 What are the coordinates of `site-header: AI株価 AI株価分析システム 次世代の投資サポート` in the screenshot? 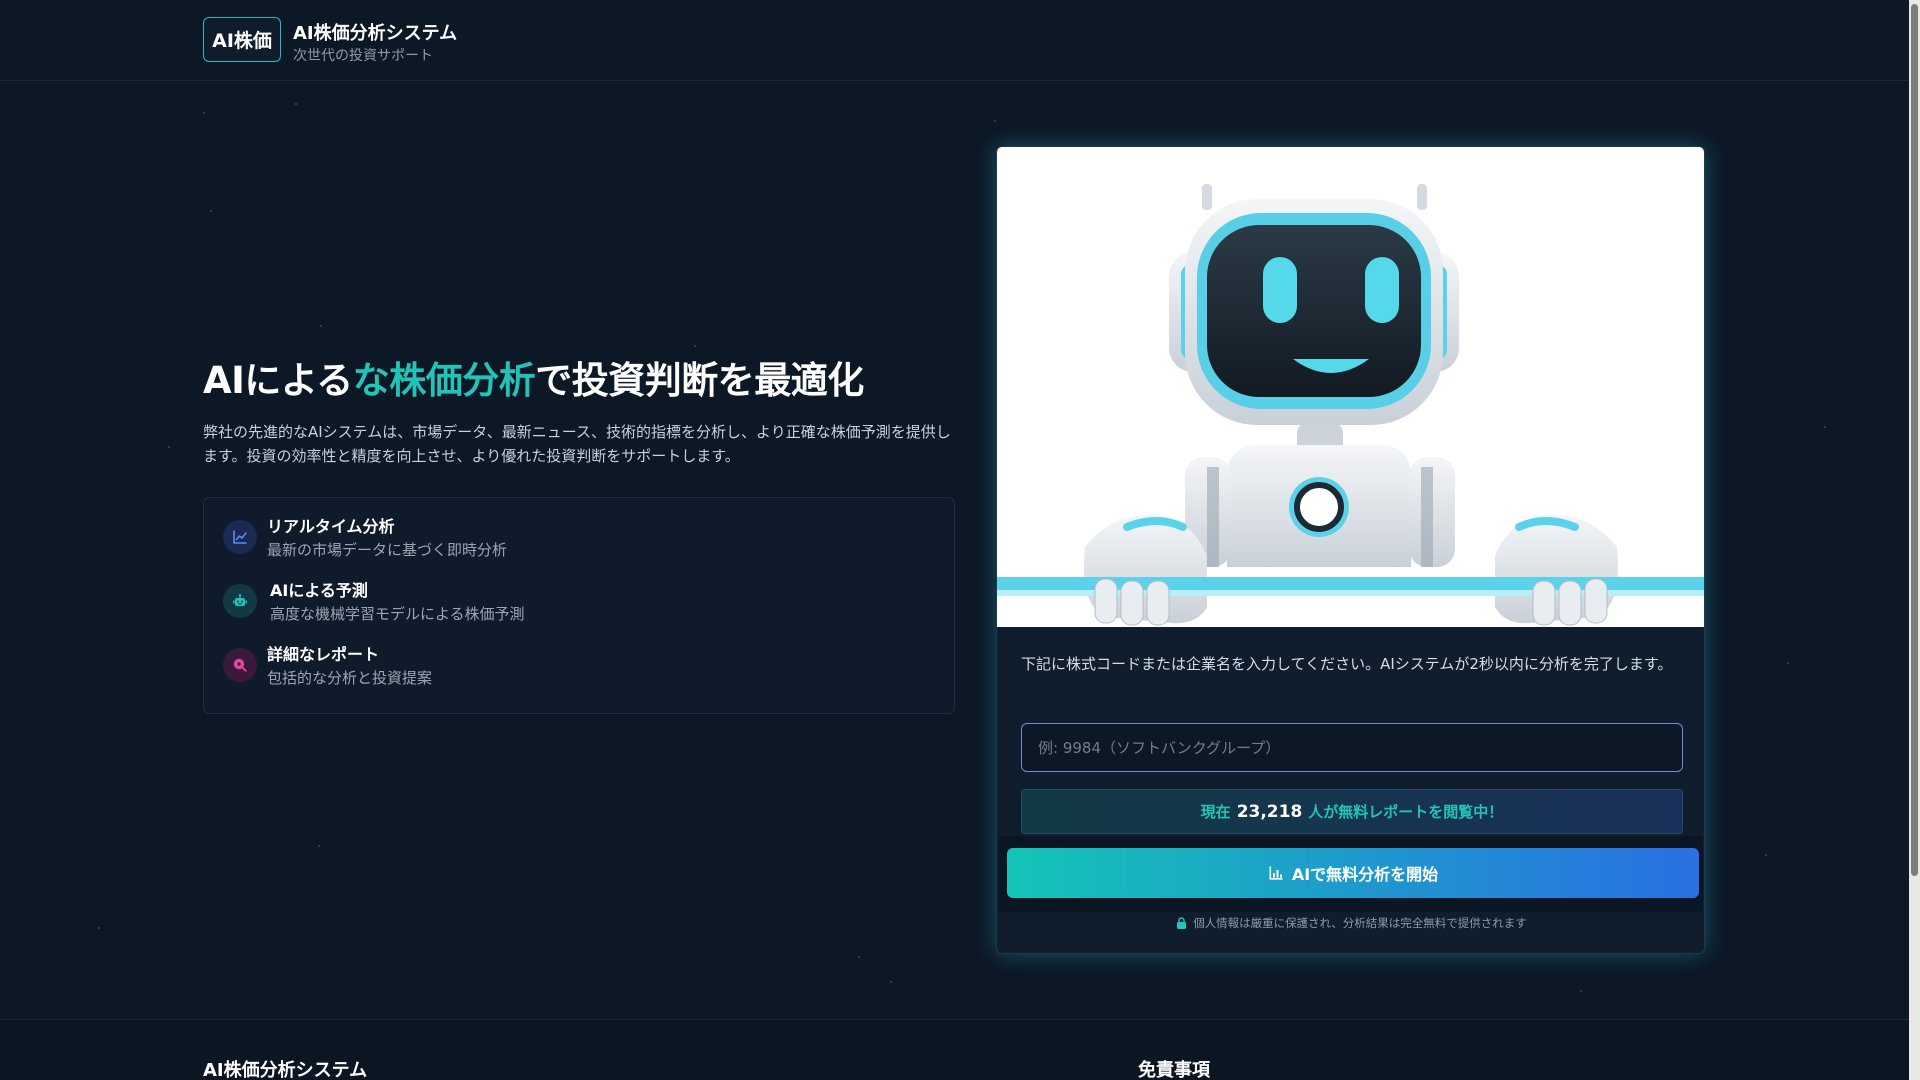 It's located at (954, 40).